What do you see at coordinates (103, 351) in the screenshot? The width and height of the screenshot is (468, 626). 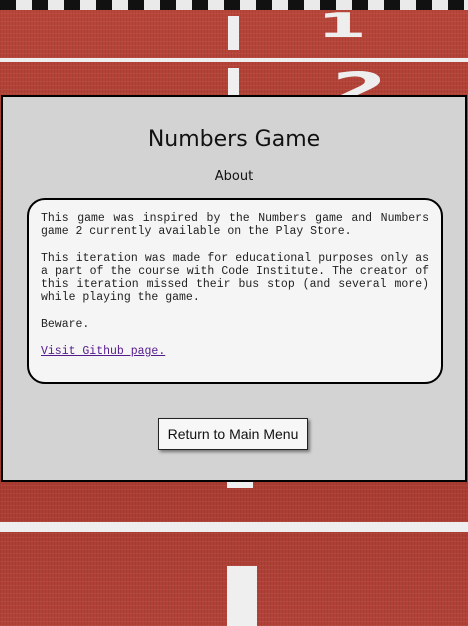 I see `github-link: Visit Github page.` at bounding box center [103, 351].